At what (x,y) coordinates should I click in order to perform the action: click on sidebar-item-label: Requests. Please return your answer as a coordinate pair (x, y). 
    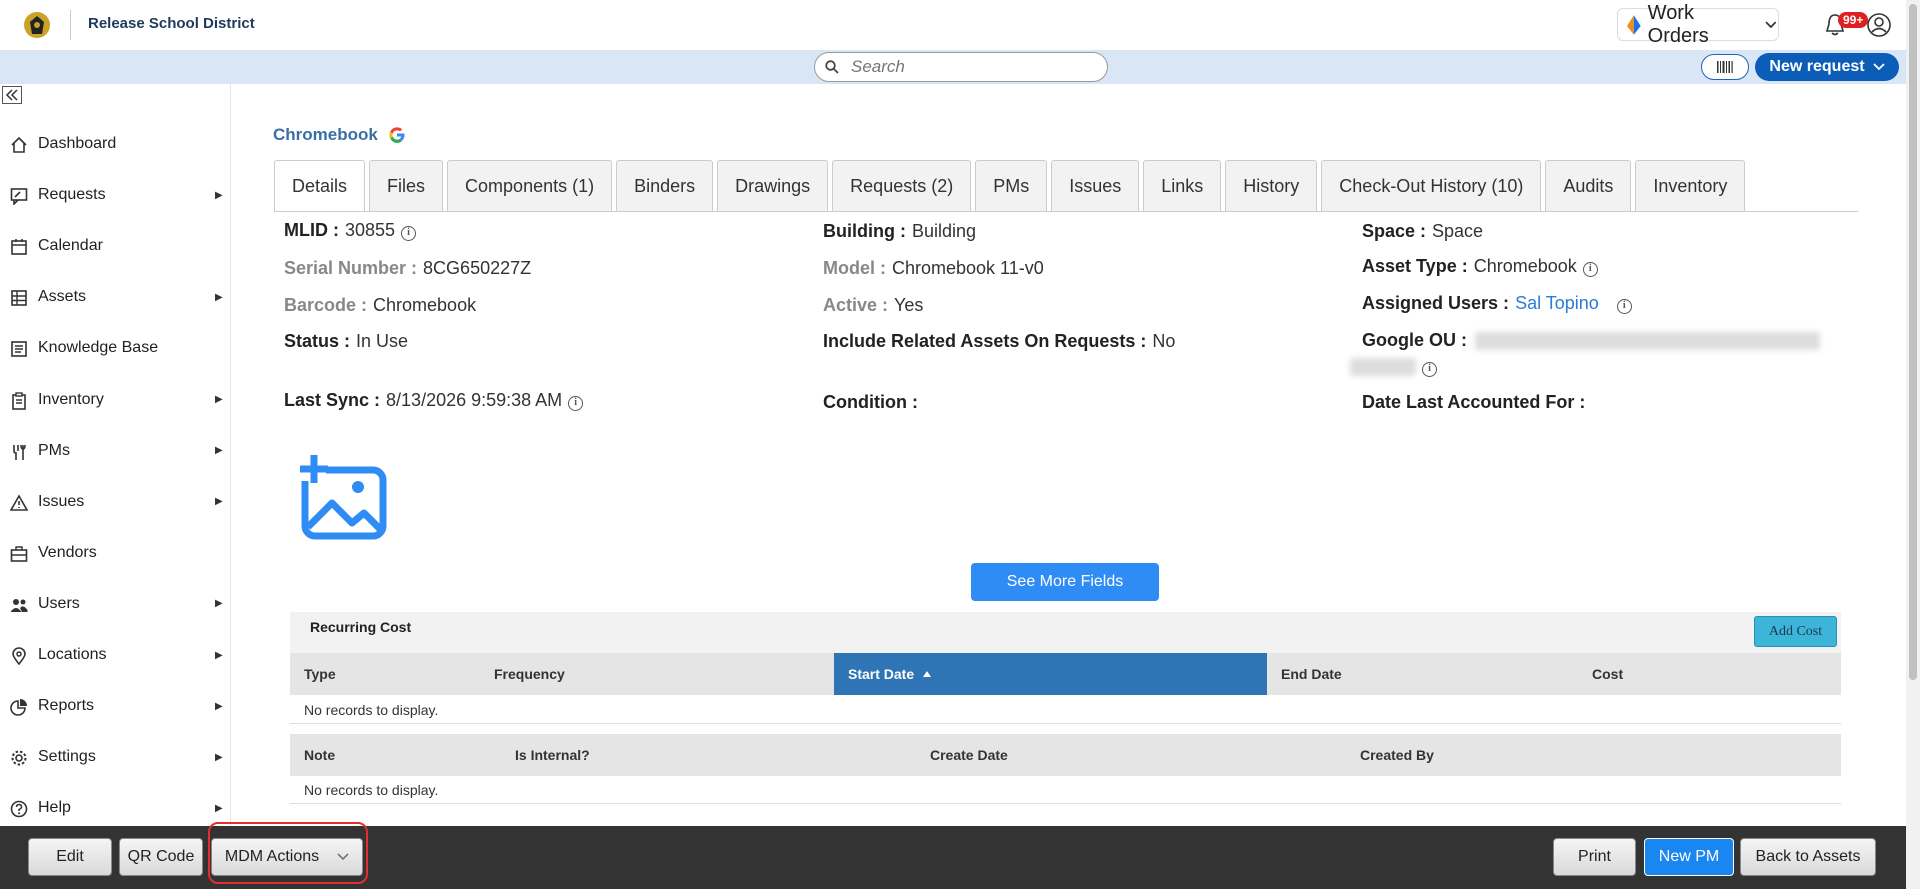
    Looking at the image, I should click on (72, 195).